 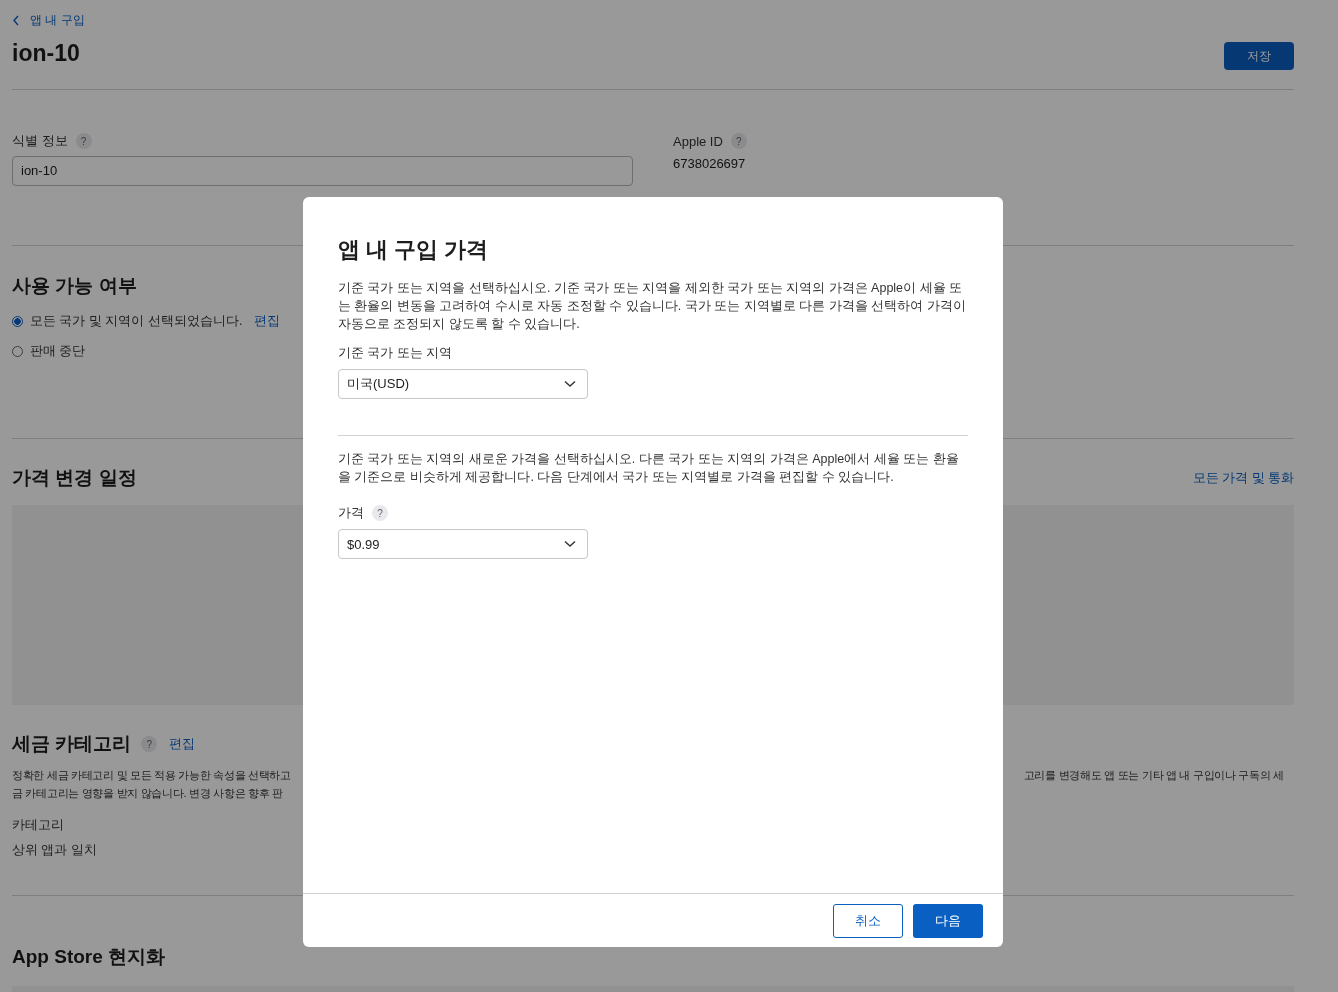 What do you see at coordinates (48, 20) in the screenshot?
I see `back-link: 앱 내 구입` at bounding box center [48, 20].